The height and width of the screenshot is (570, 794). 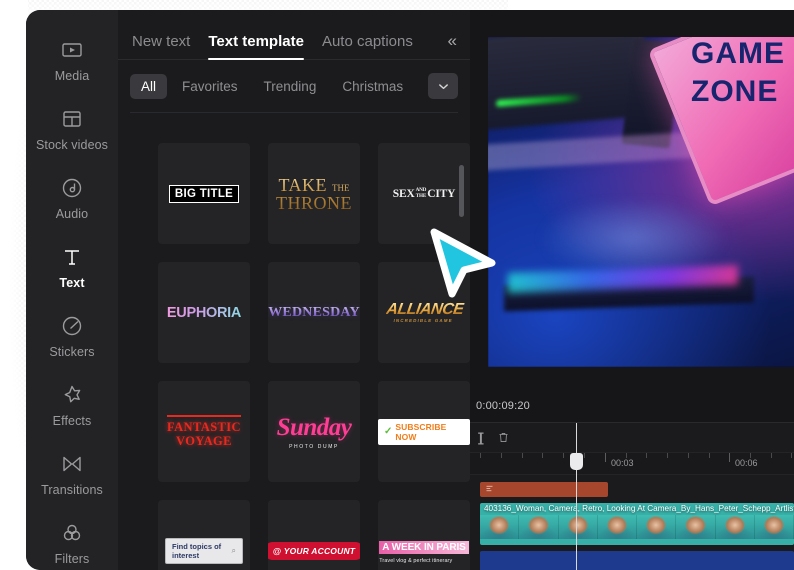 I want to click on sidebar-item-media: Media, so click(x=72, y=60).